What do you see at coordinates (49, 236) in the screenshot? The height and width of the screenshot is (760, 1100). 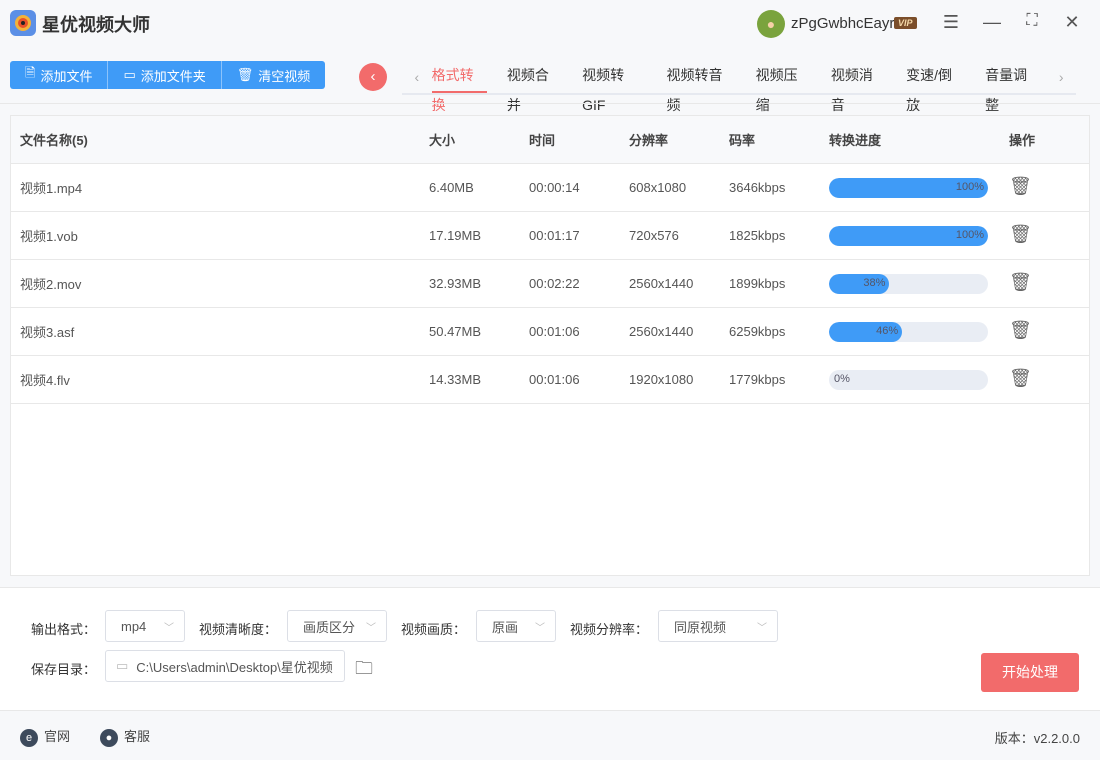 I see `file-name: 视频1.vob` at bounding box center [49, 236].